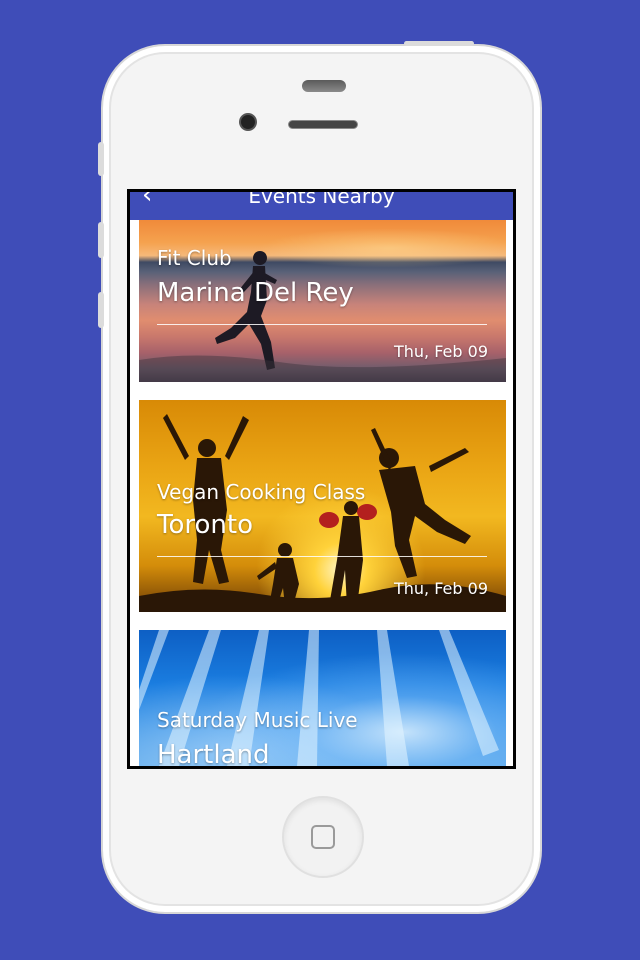 The image size is (640, 960). What do you see at coordinates (255, 293) in the screenshot?
I see `event-location: Marina Del Rey` at bounding box center [255, 293].